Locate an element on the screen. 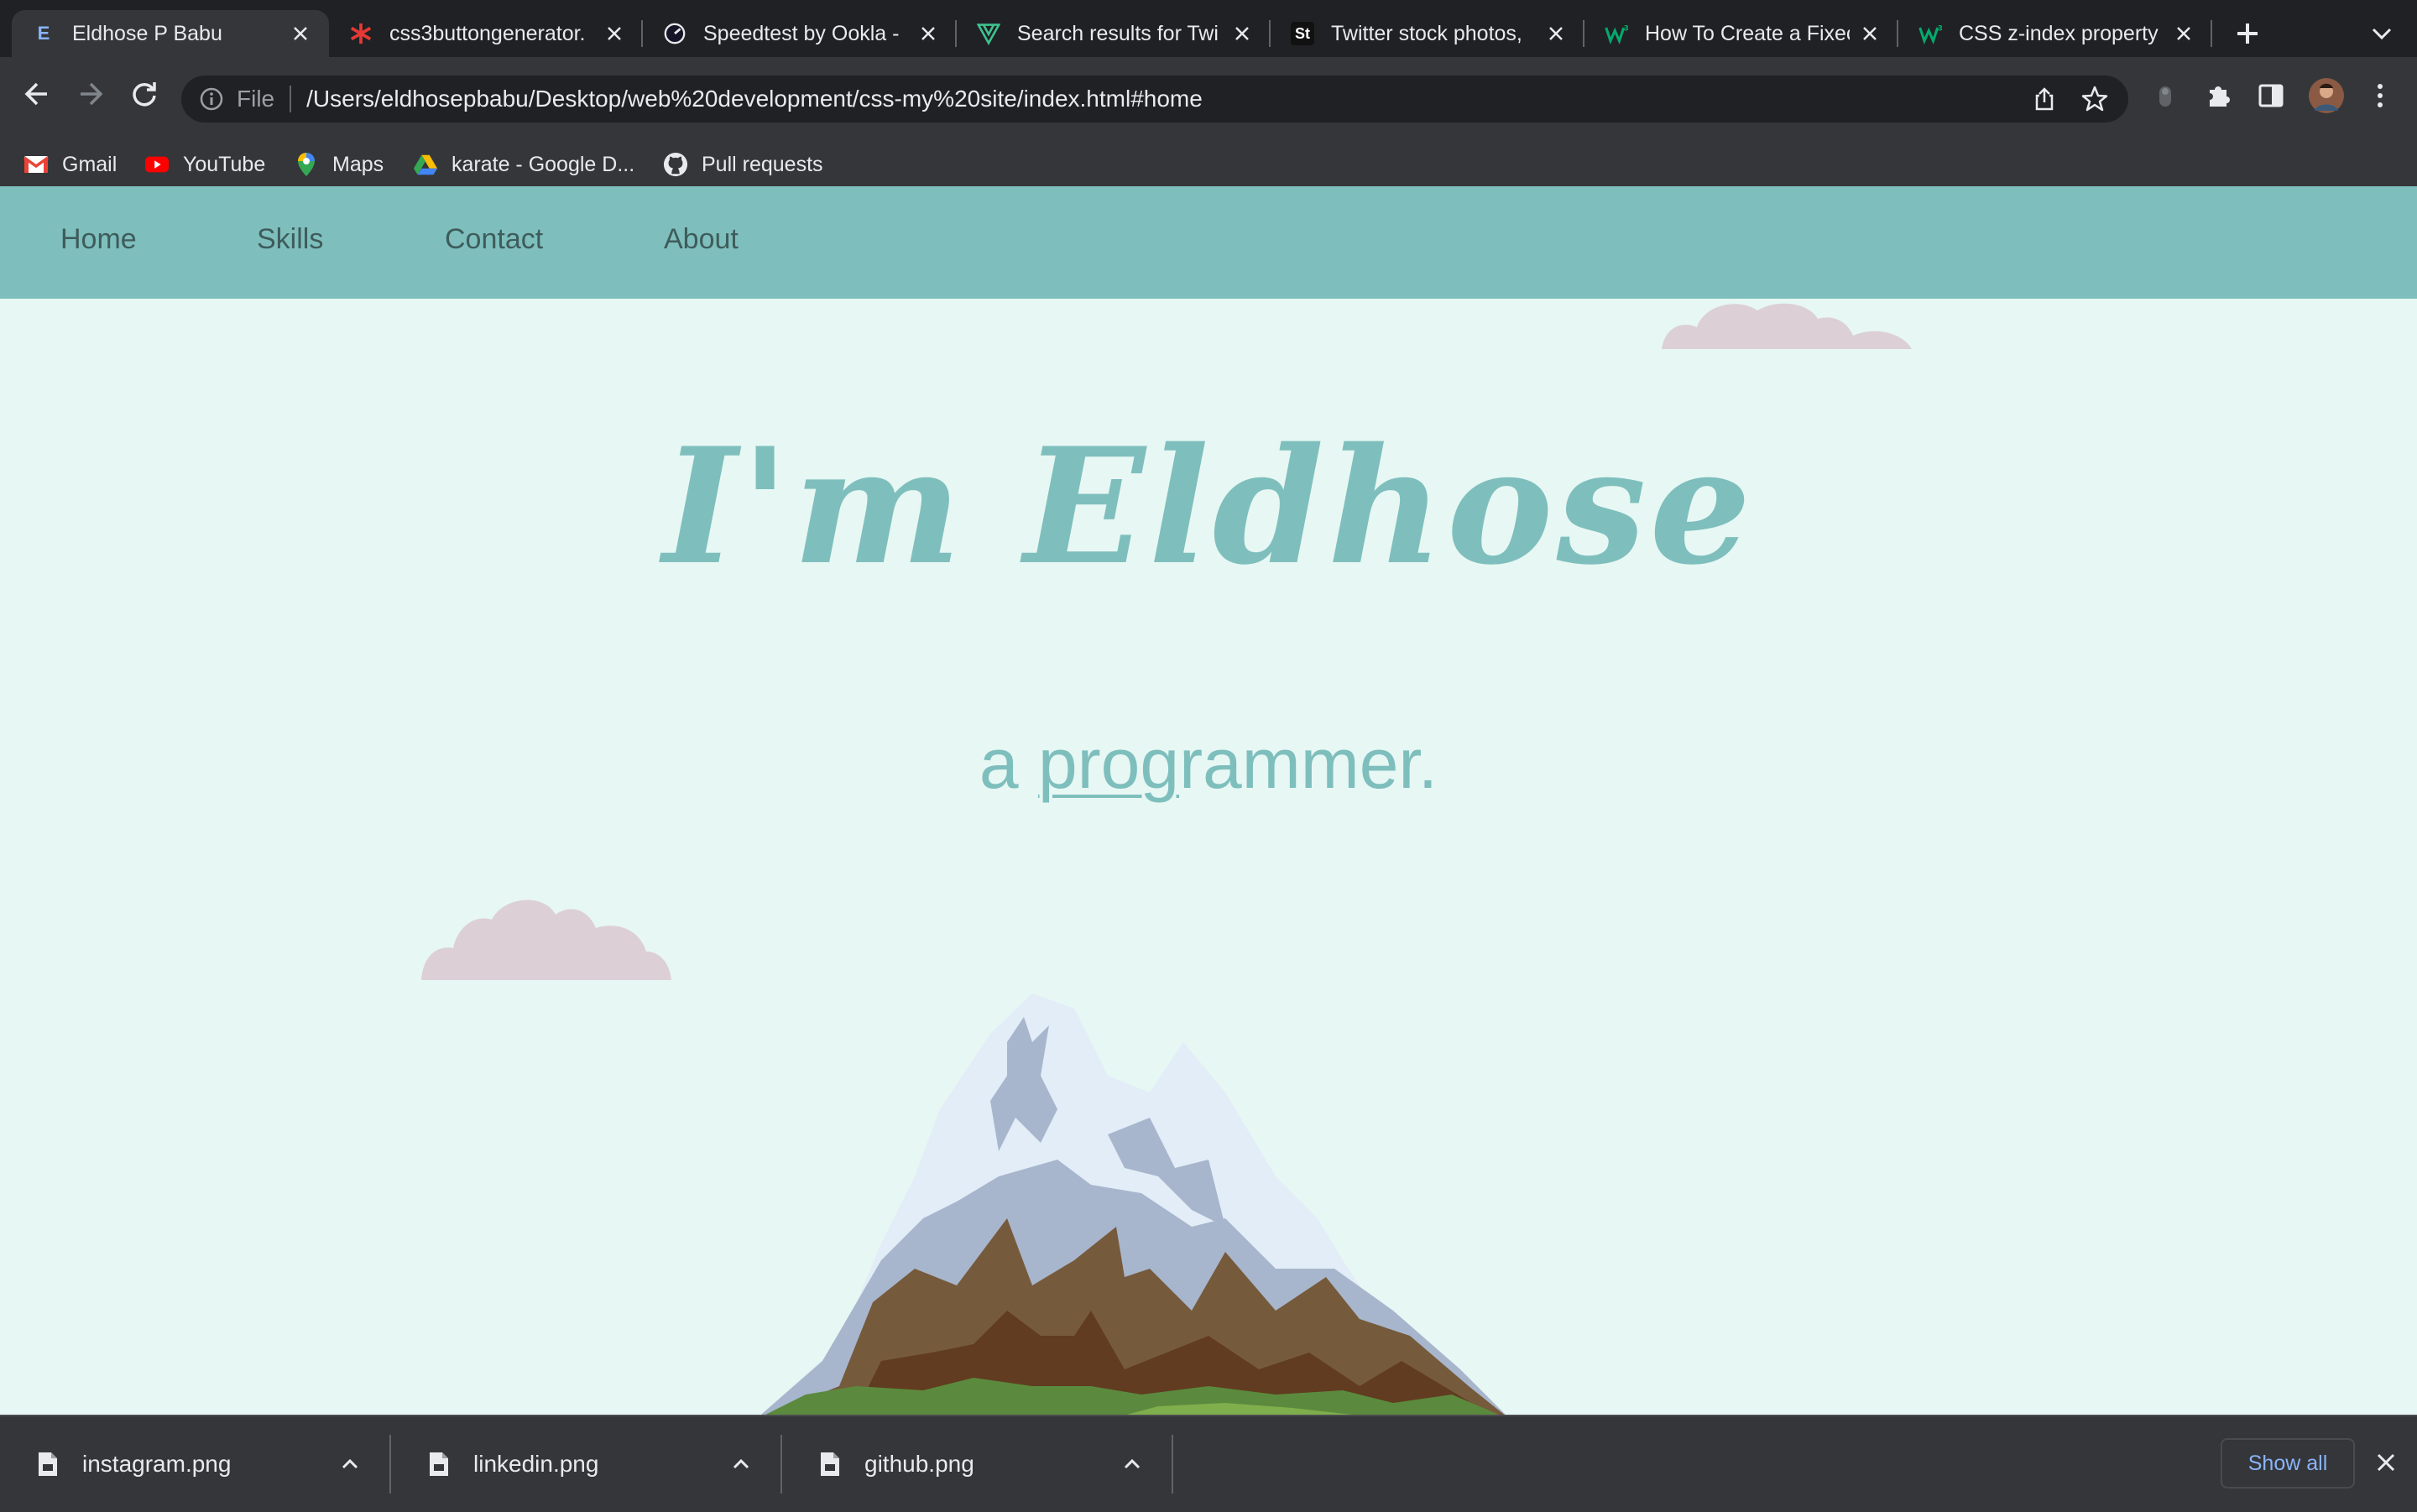 The width and height of the screenshot is (2417, 1512). bookmark-label: YouTube is located at coordinates (224, 164).